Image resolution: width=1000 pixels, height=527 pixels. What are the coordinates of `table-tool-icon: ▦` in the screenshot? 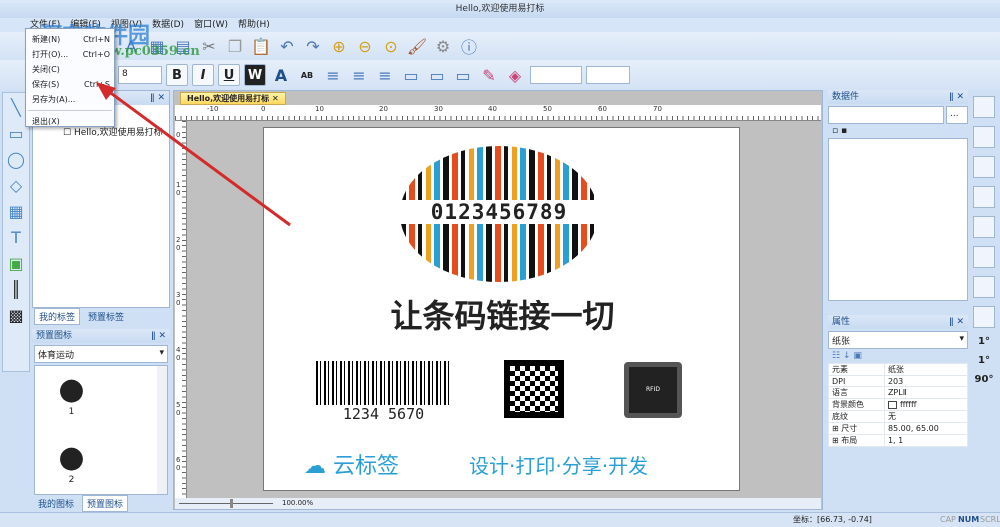 It's located at (16, 211).